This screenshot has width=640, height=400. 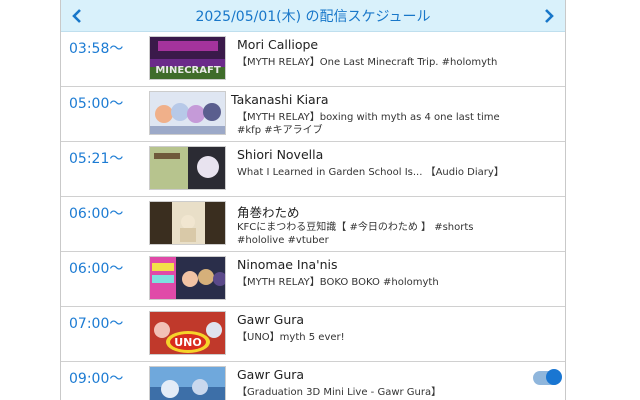 I want to click on chevron-left-icon, so click(x=77, y=16).